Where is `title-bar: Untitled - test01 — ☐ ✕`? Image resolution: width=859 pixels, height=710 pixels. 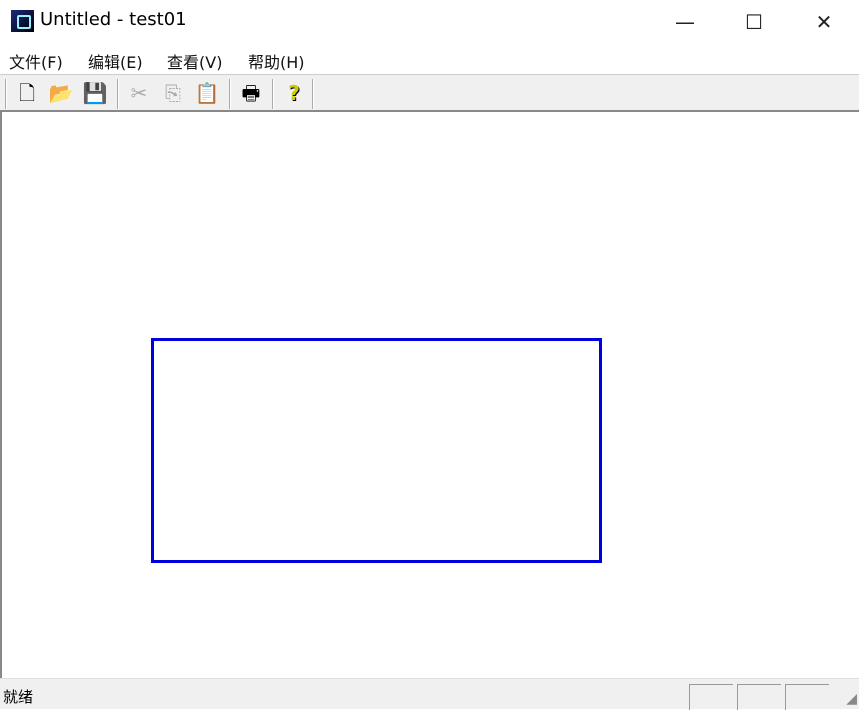
title-bar: Untitled - test01 — ☐ ✕ is located at coordinates (429, 22).